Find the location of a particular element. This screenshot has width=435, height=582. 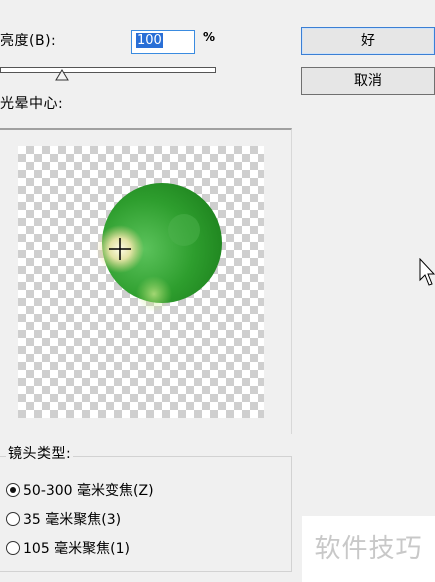

preview-image is located at coordinates (159, 247).